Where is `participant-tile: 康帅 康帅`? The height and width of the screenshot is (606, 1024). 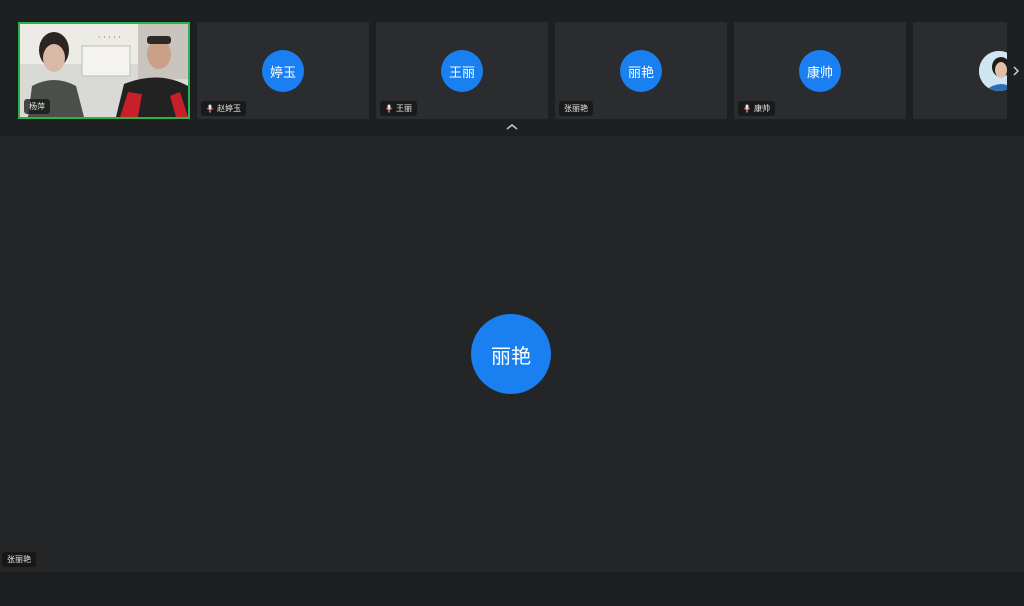
participant-tile: 康帅 康帅 is located at coordinates (820, 70).